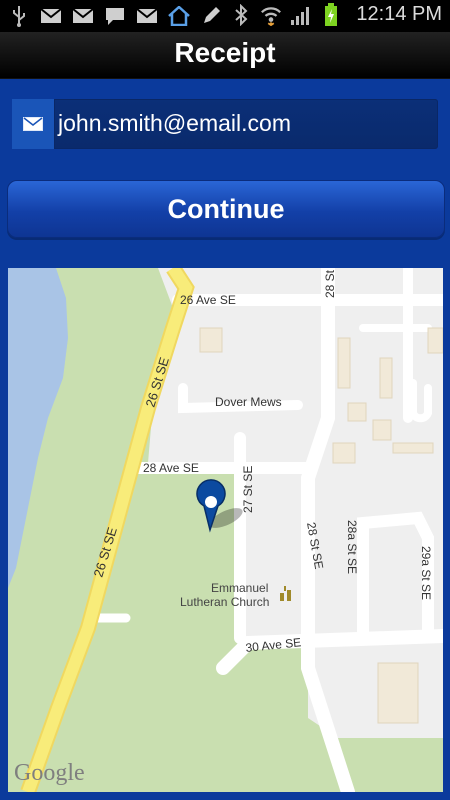  I want to click on label-church-line1: Emmanuel, so click(239, 588).